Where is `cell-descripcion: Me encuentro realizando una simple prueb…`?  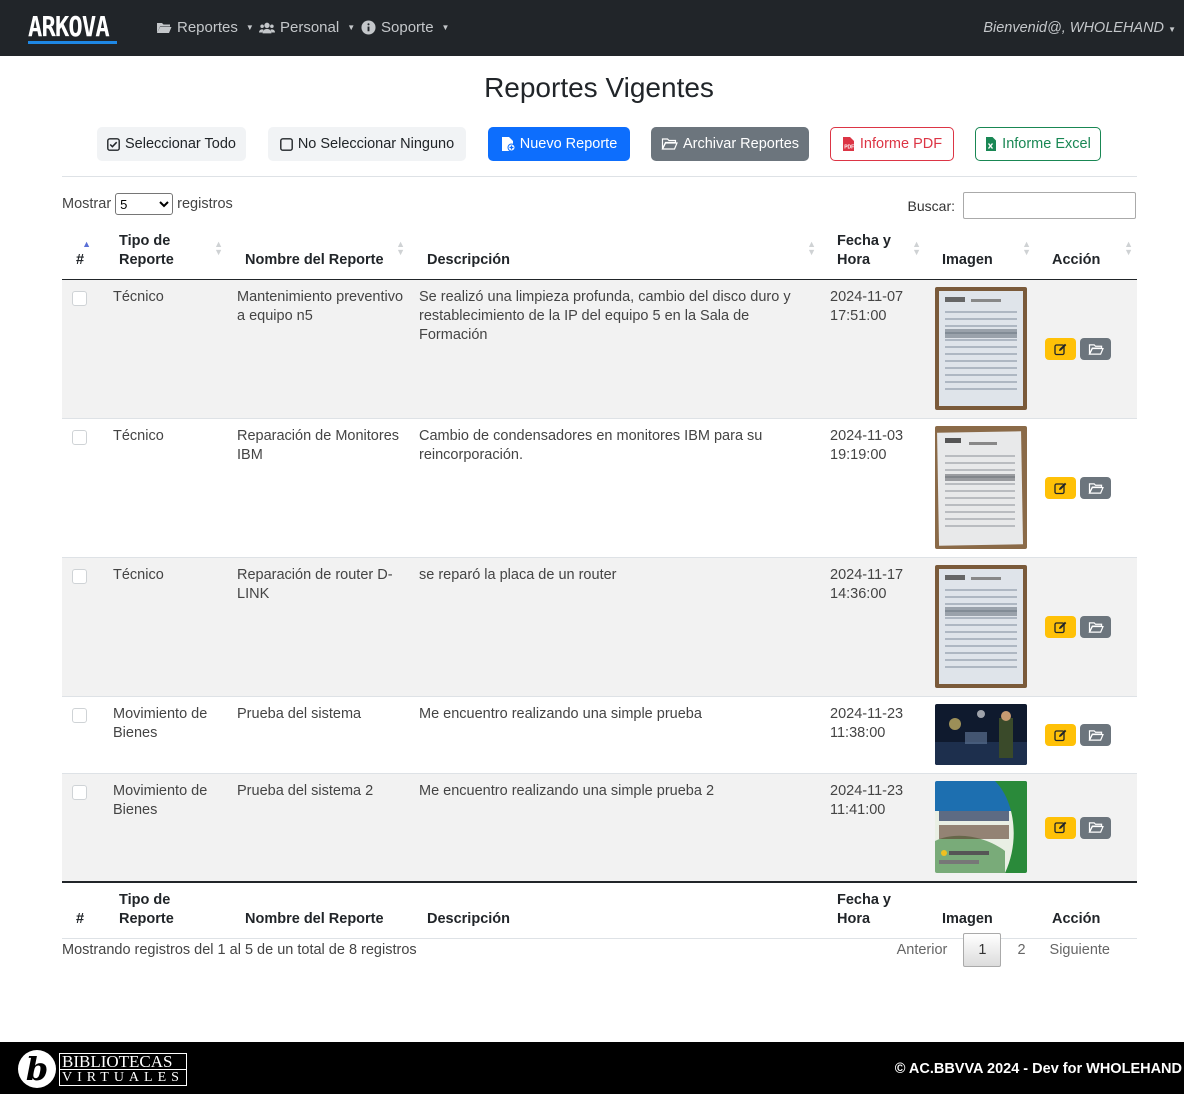 cell-descripcion: Me encuentro realizando una simple prueb… is located at coordinates (560, 714).